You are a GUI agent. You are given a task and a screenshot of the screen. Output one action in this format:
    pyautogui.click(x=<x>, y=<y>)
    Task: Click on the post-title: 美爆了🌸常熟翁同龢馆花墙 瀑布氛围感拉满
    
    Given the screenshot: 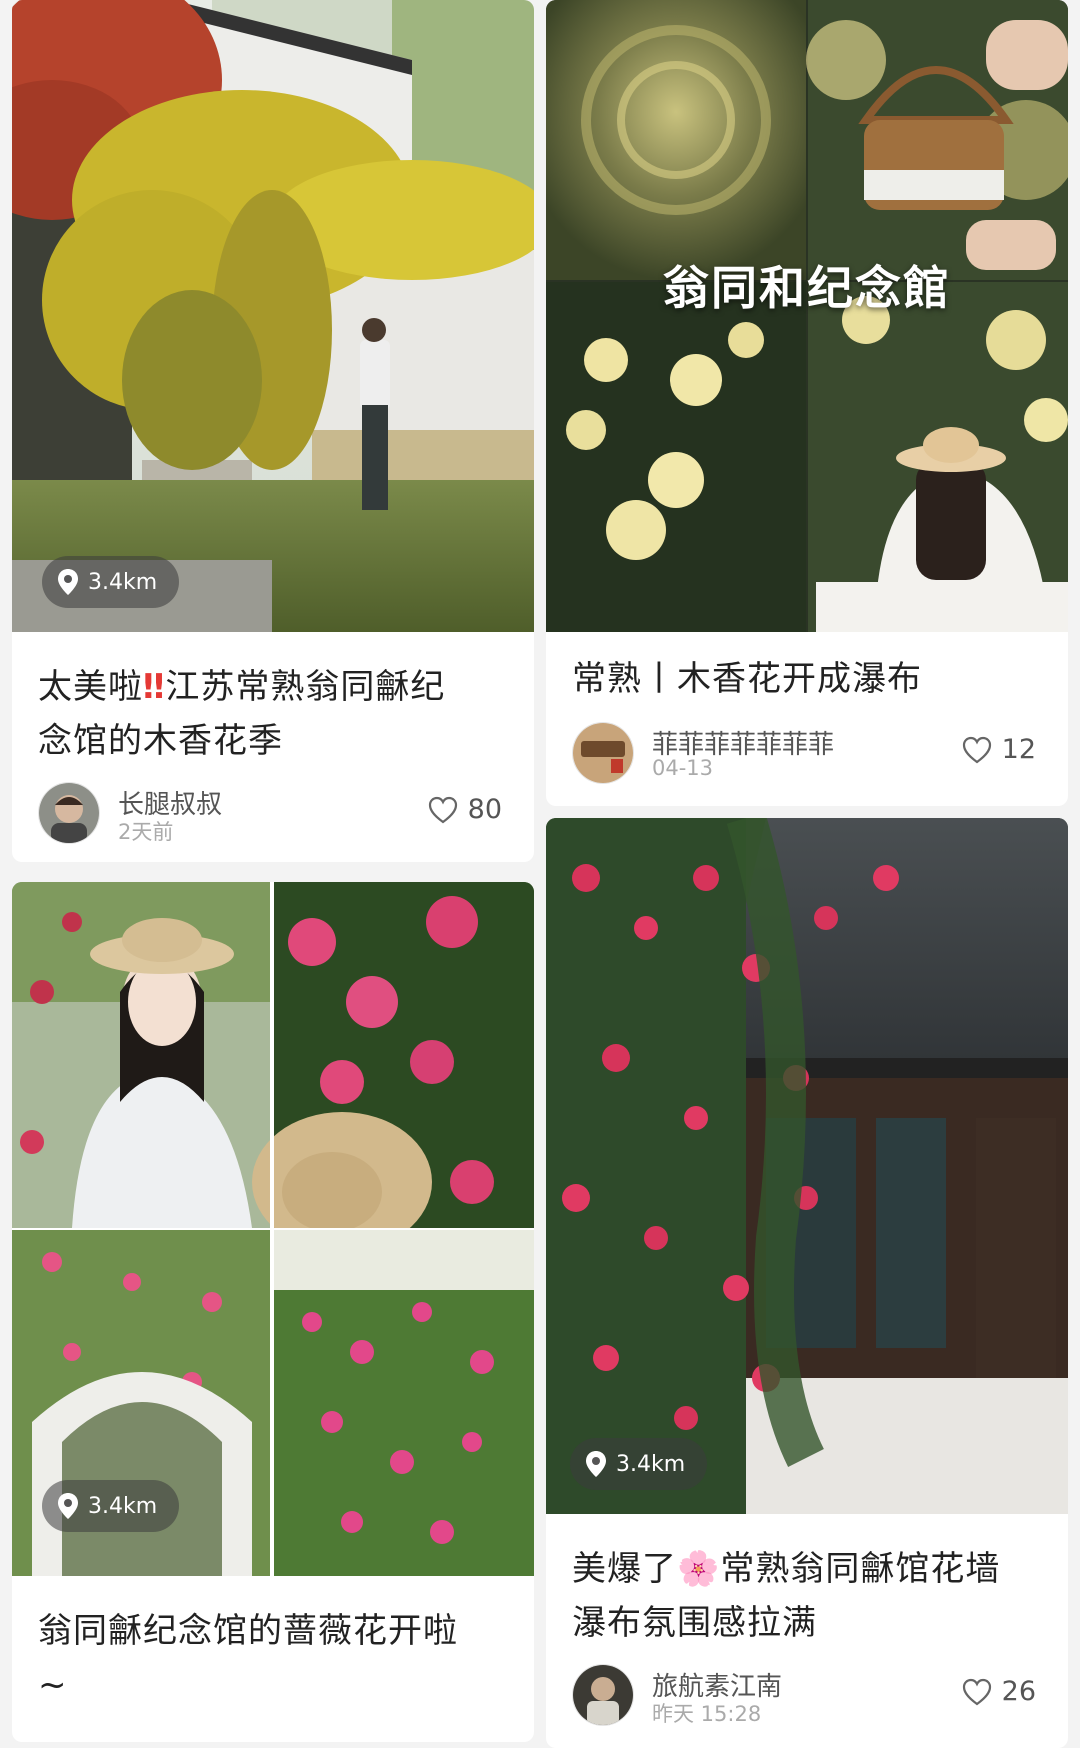 What is the action you would take?
    pyautogui.click(x=807, y=1596)
    